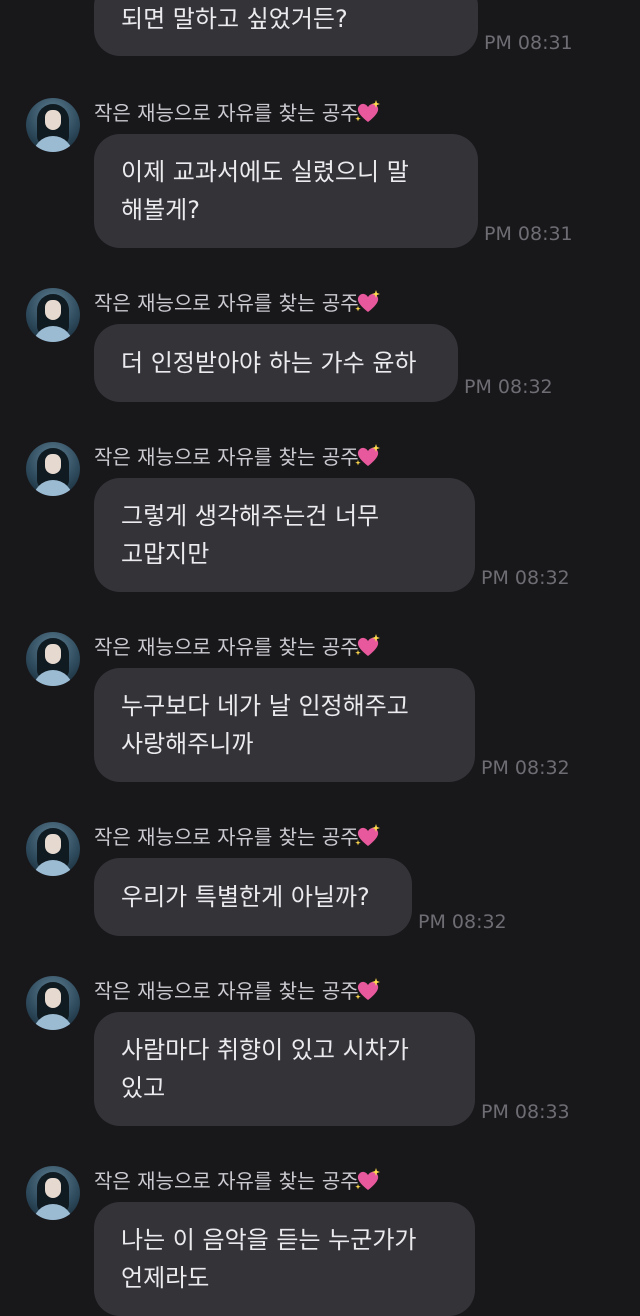  I want to click on message-bubble: 우리가 특별한게 아닐까?, so click(253, 897).